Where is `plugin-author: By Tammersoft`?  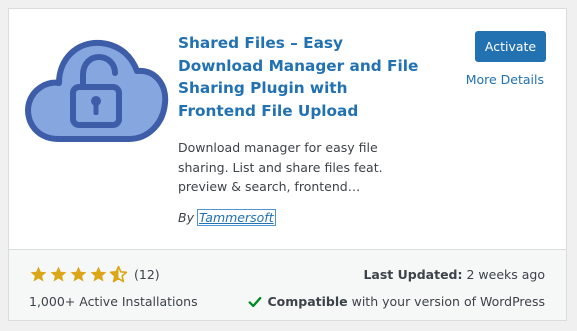
plugin-author: By Tammersoft is located at coordinates (227, 217).